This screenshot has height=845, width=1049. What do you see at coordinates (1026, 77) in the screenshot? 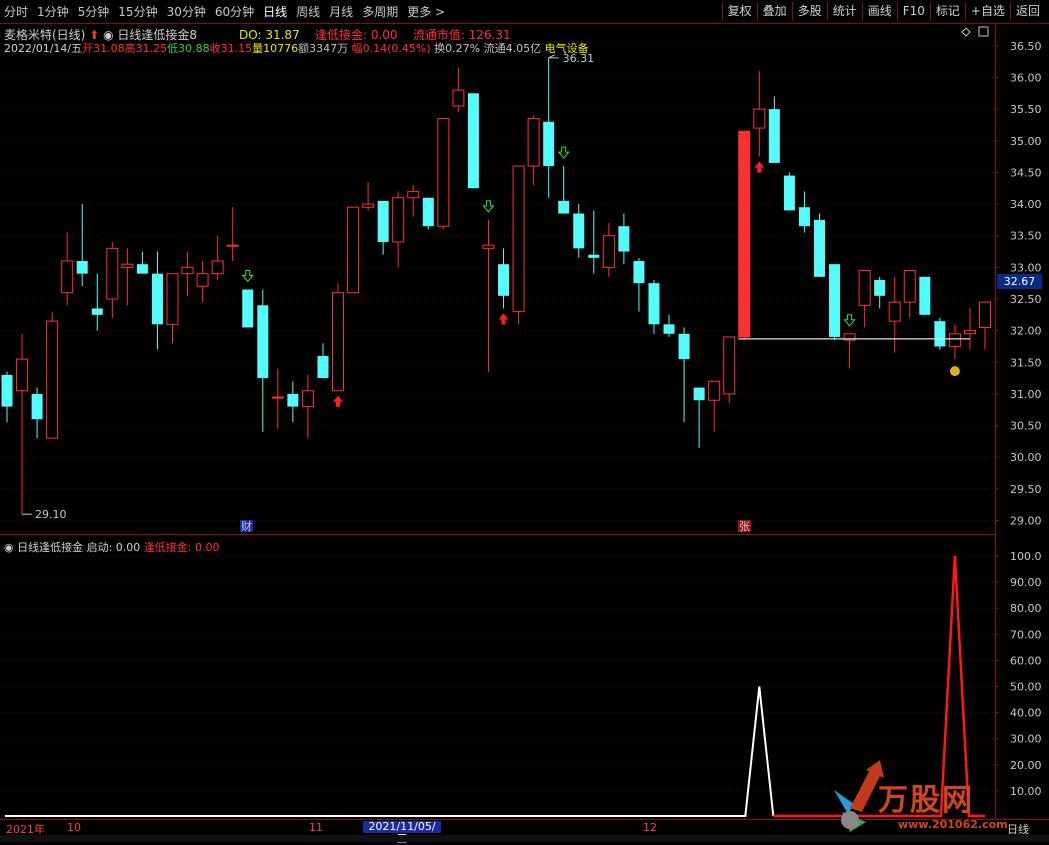
I see `price-tick-label: 36.00` at bounding box center [1026, 77].